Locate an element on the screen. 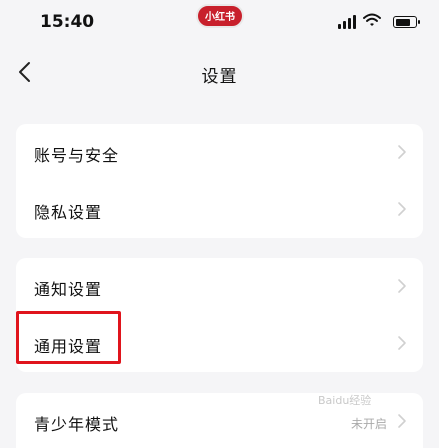  settings-item-label: 账号与安全 is located at coordinates (77, 155).